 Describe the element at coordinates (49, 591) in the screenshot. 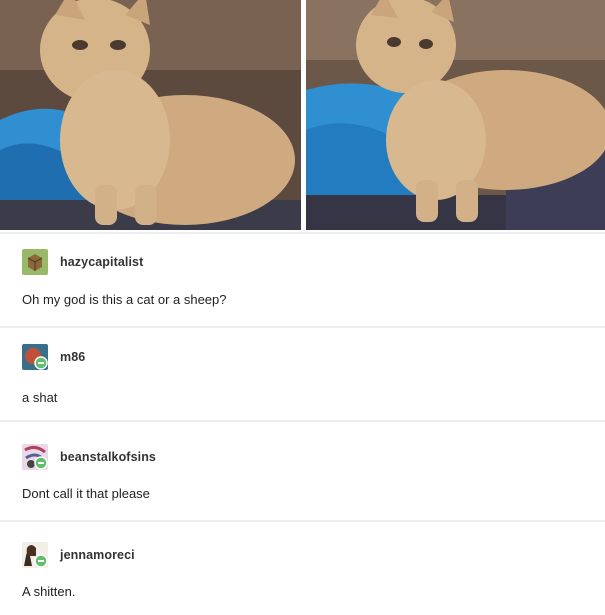

I see `comment-text: A shitten.` at that location.